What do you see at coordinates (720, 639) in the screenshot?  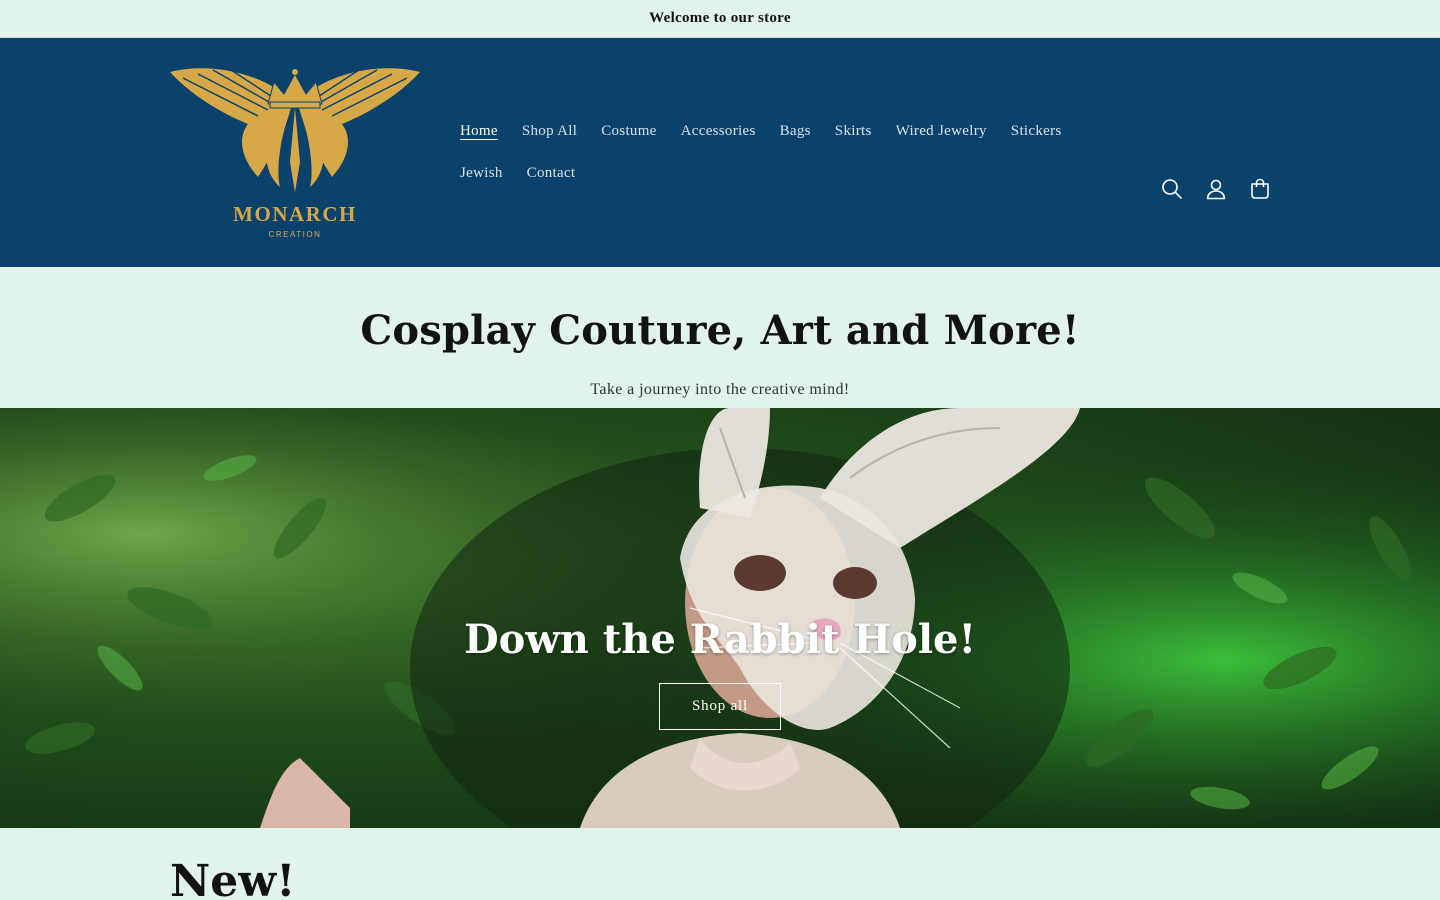 I see `hero-title: Down the Rabbit Hole!` at bounding box center [720, 639].